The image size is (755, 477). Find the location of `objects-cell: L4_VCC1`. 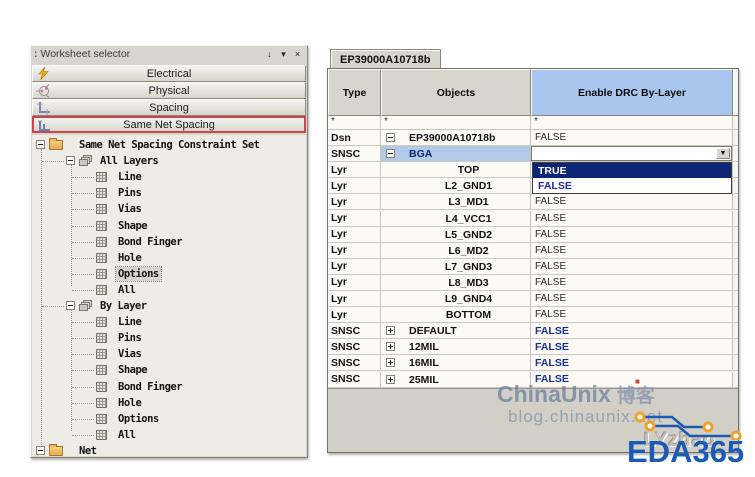

objects-cell: L4_VCC1 is located at coordinates (456, 218).